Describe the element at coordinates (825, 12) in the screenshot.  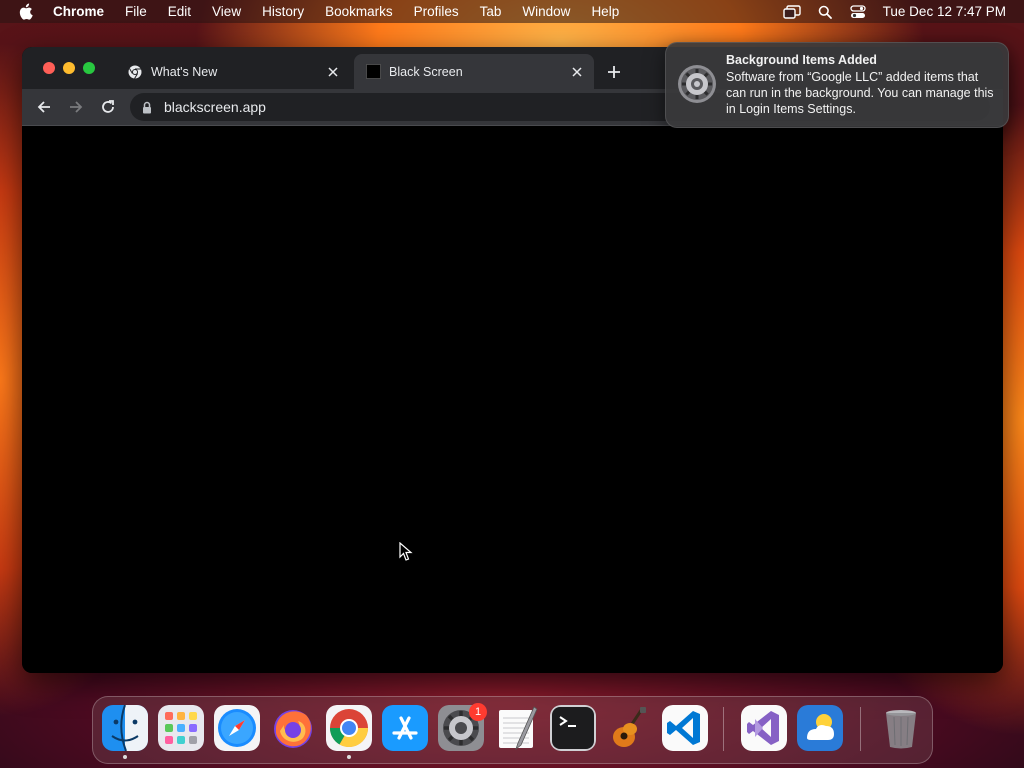
I see `spotlight-search-icon` at that location.